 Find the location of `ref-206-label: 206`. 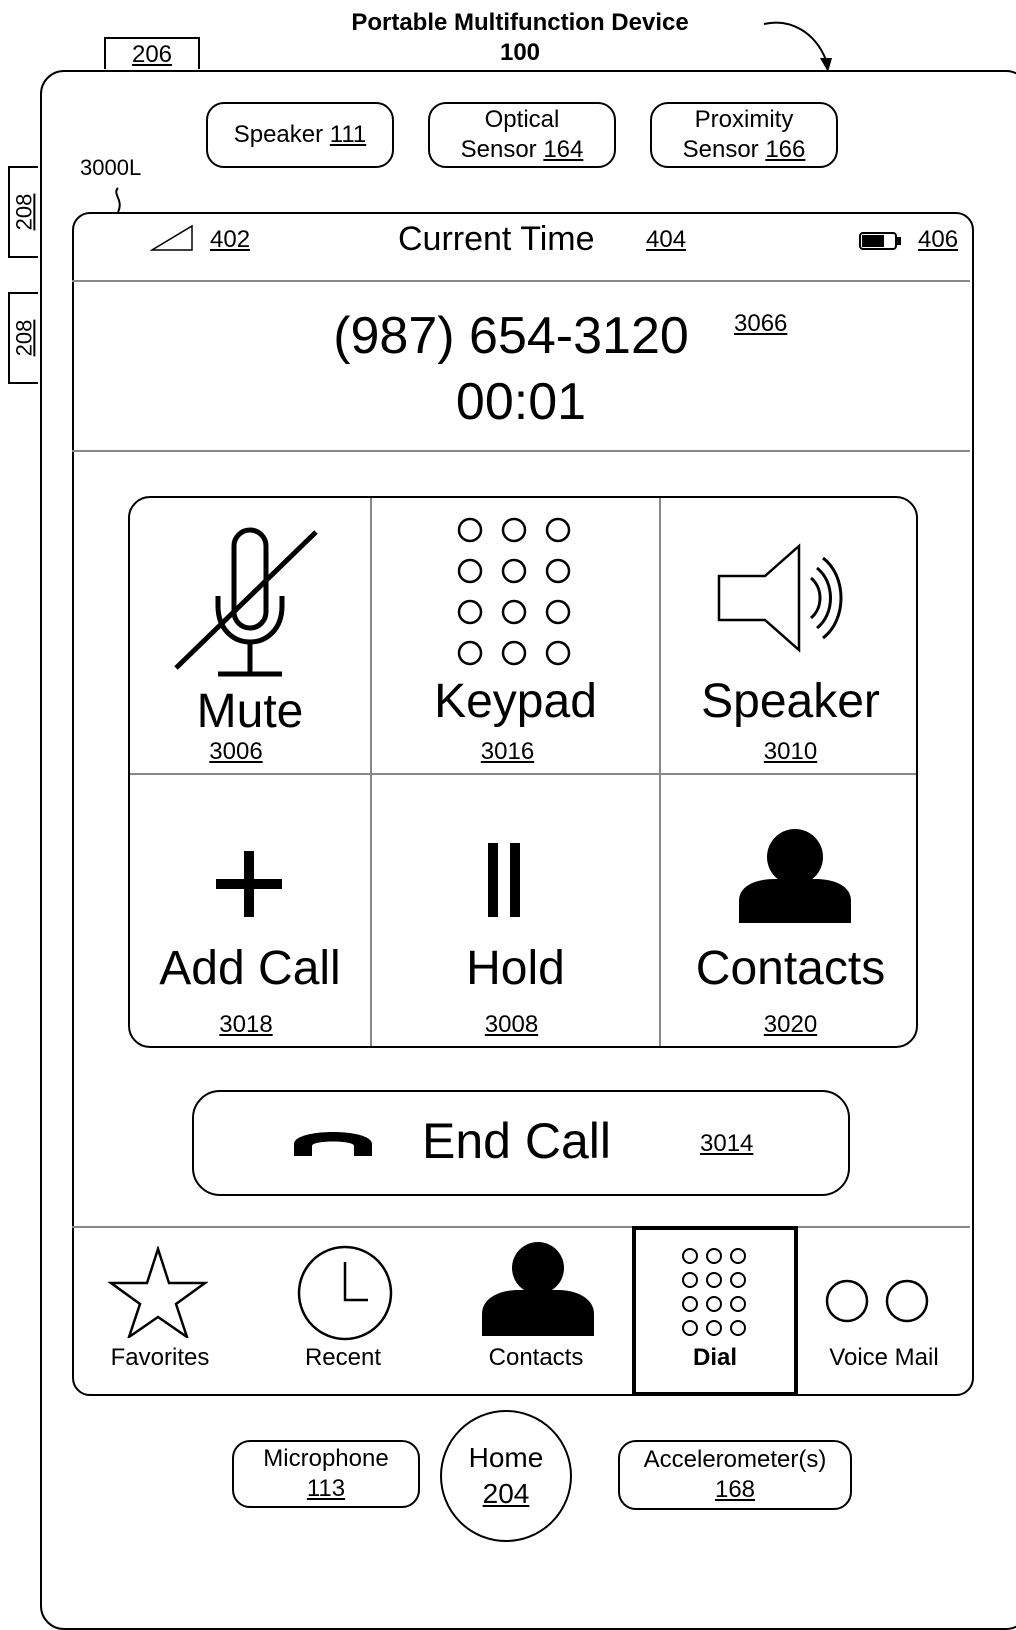

ref-206-label: 206 is located at coordinates (152, 54).